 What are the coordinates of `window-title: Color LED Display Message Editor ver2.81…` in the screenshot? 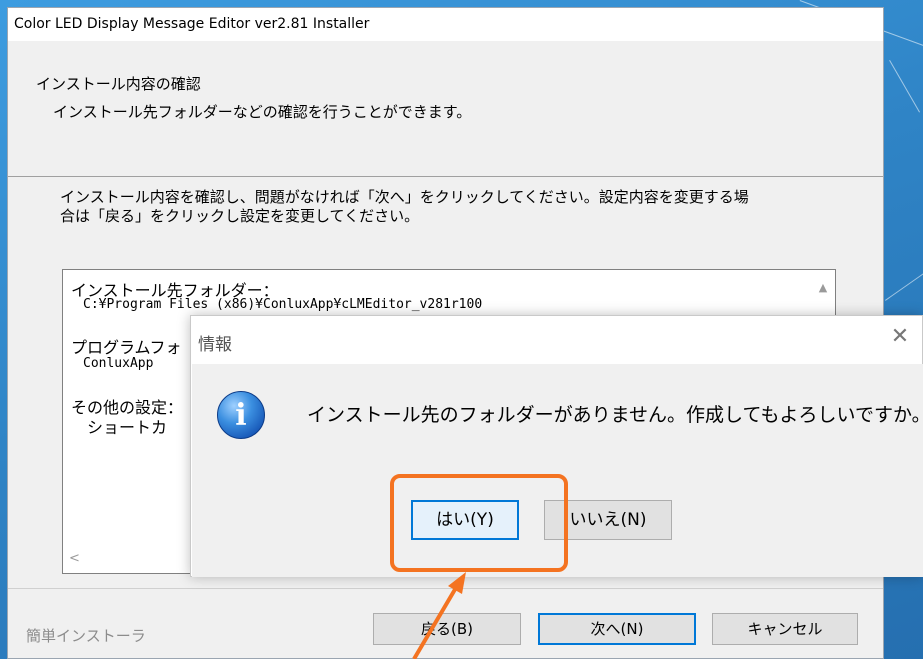 It's located at (192, 24).